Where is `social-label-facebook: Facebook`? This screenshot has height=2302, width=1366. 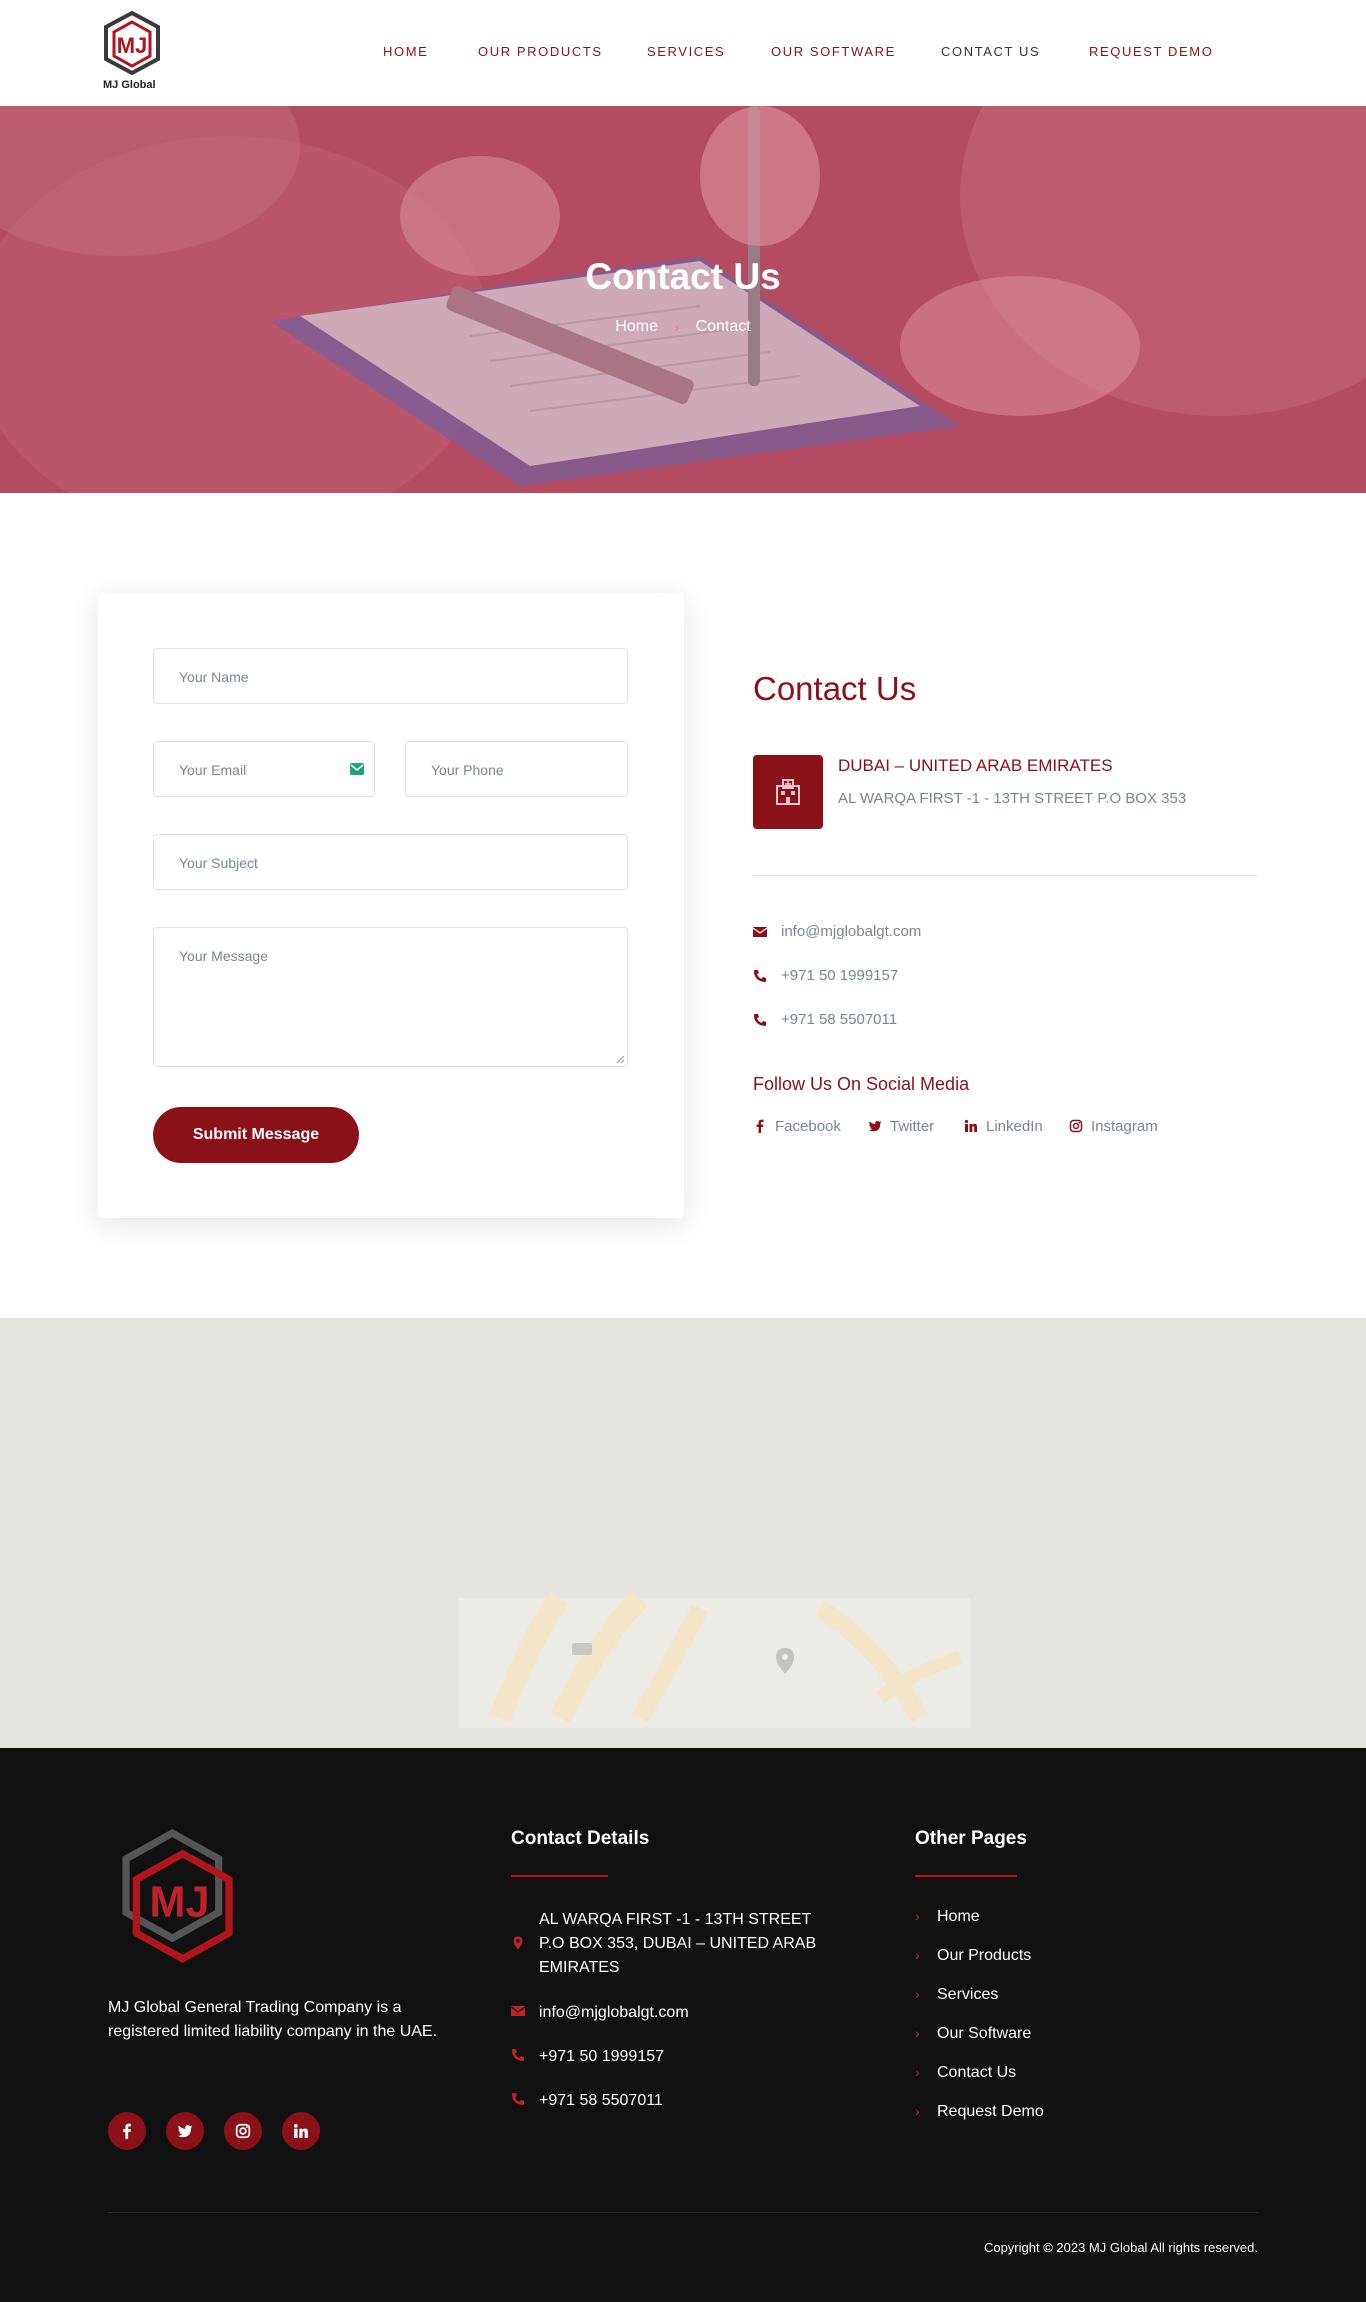 social-label-facebook: Facebook is located at coordinates (808, 1126).